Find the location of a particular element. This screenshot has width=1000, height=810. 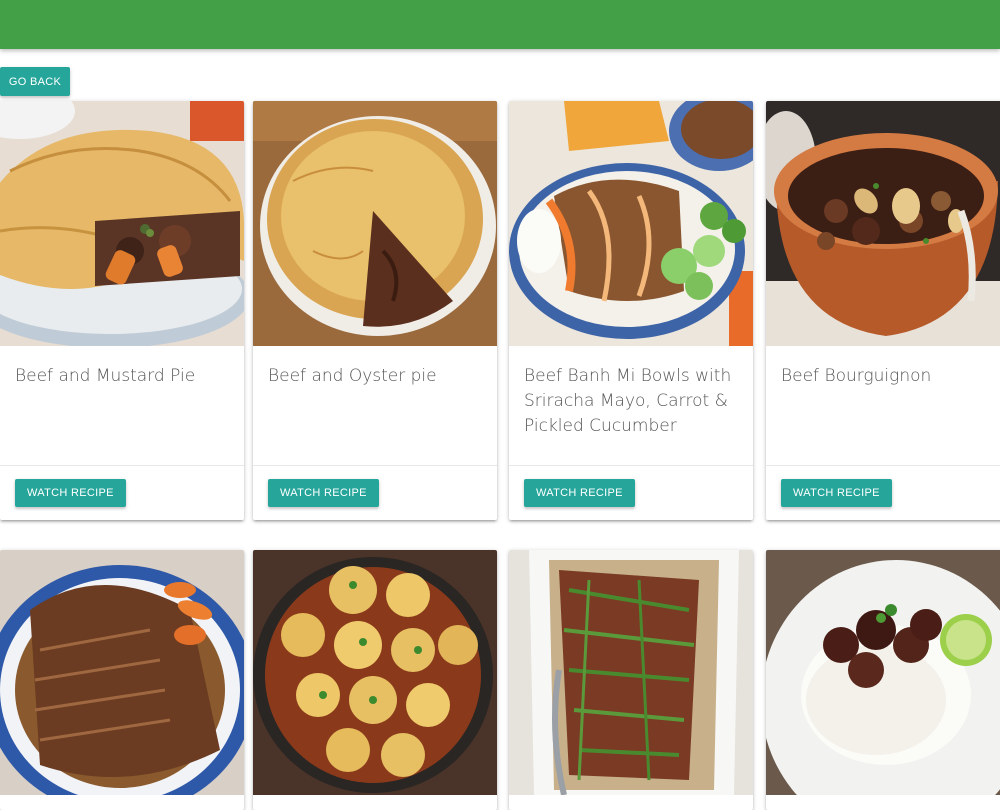

recipe-card-content: Beef and Mustard Pie is located at coordinates (122, 406).